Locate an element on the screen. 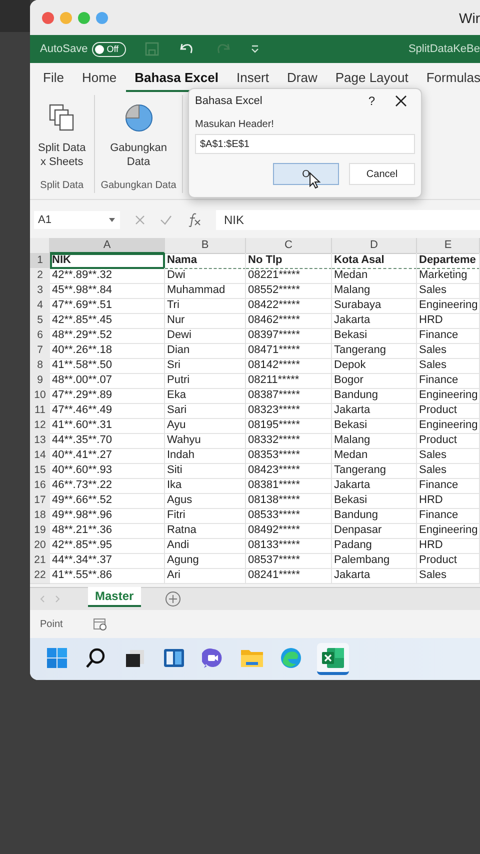  table-cell: Surabaya is located at coordinates (374, 306).